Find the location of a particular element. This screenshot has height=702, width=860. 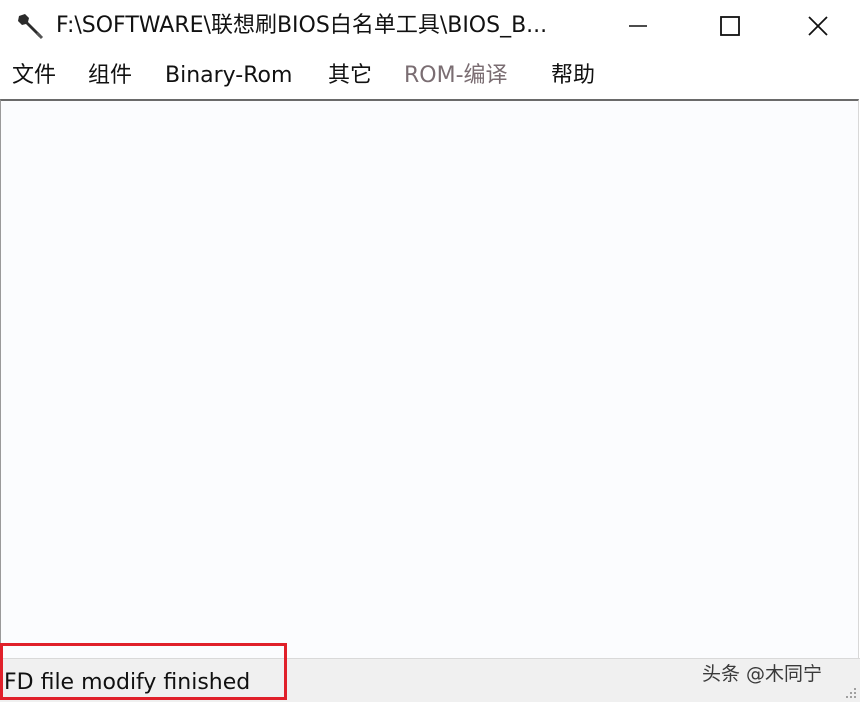

minimize-icon is located at coordinates (638, 26).